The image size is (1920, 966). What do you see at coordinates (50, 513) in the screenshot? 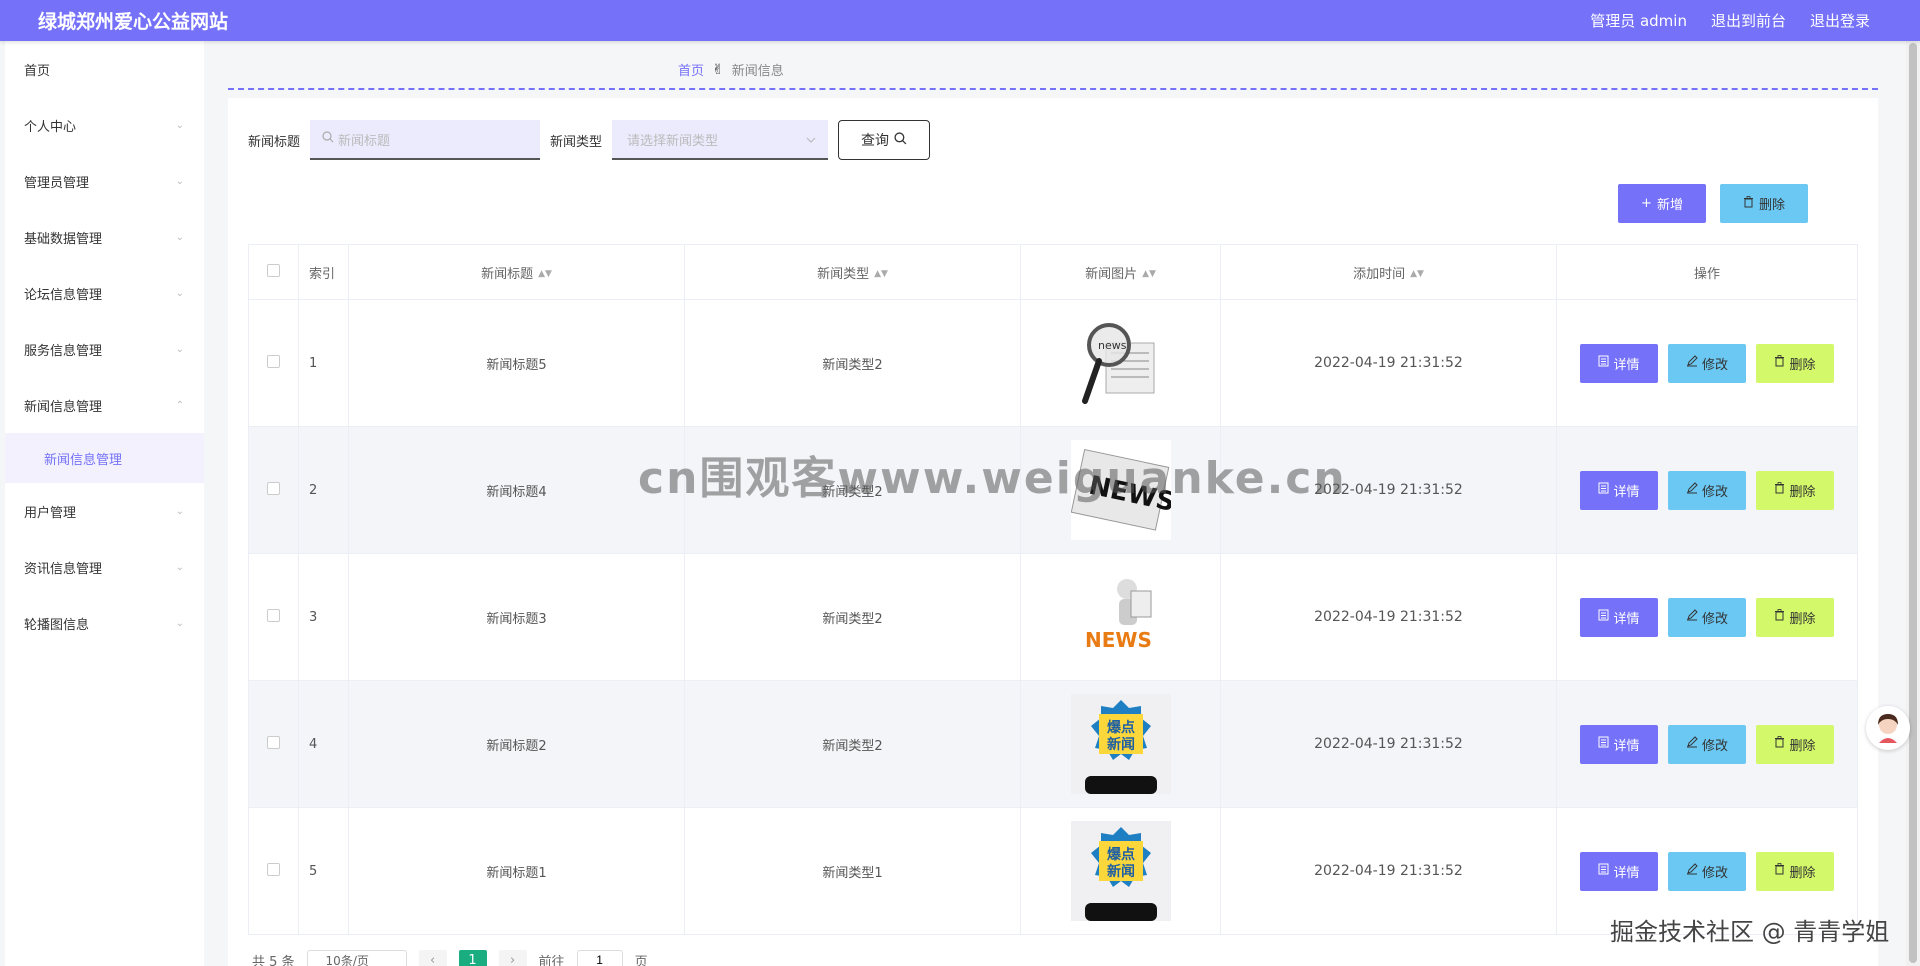
I see `sidebar-item-label: 用户管理` at bounding box center [50, 513].